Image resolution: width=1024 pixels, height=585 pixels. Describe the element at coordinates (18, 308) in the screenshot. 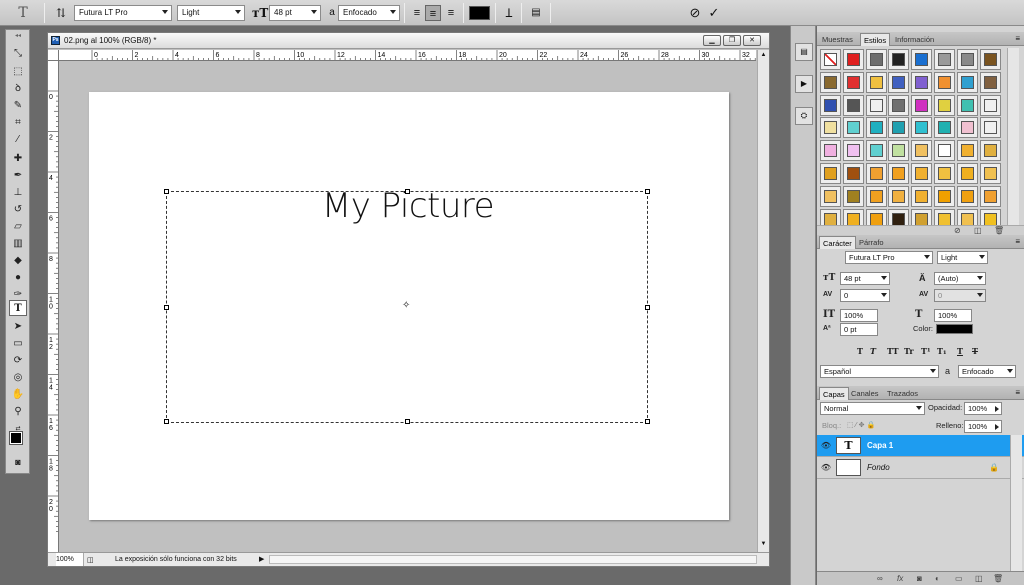

I see `type-tool: T` at that location.